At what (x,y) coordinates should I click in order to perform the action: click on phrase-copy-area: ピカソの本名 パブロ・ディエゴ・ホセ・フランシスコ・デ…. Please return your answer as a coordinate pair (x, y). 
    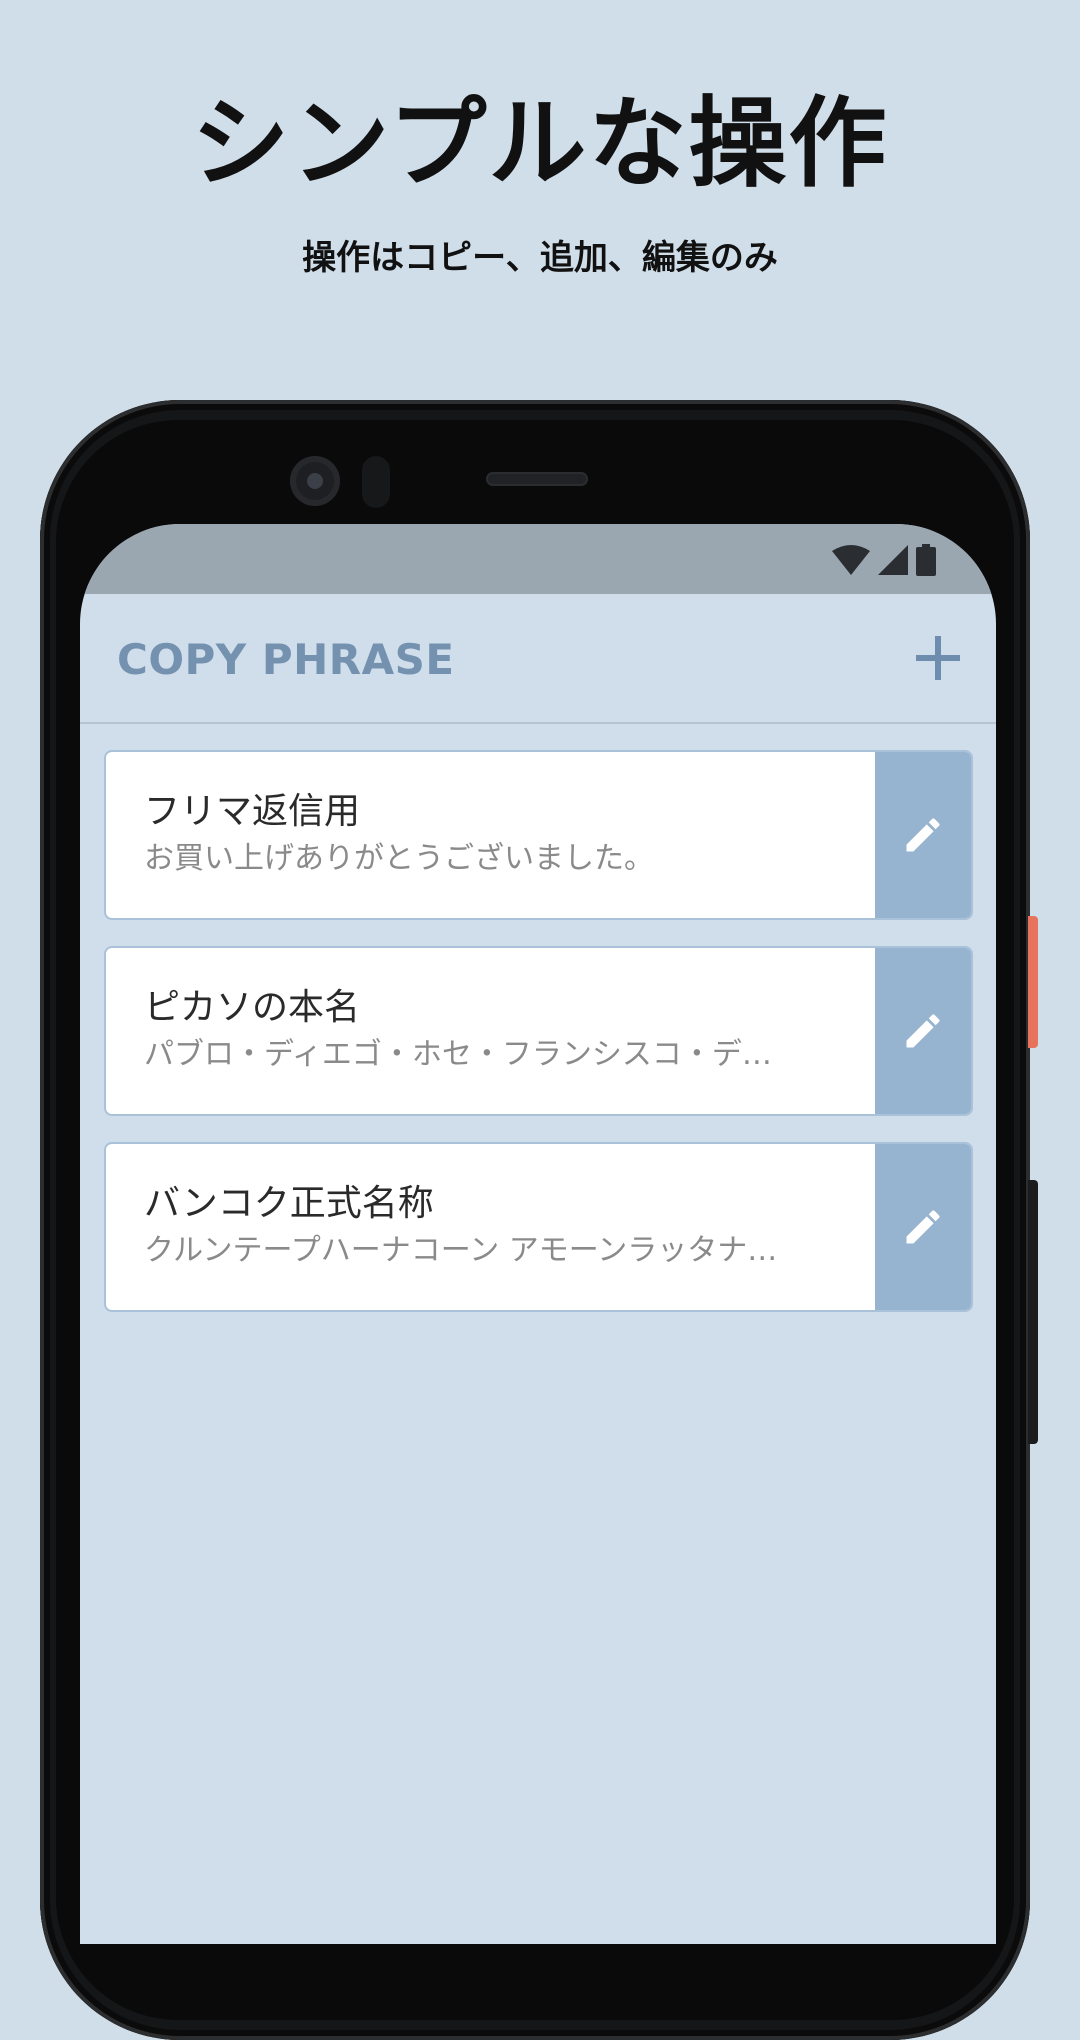
    Looking at the image, I should click on (491, 1031).